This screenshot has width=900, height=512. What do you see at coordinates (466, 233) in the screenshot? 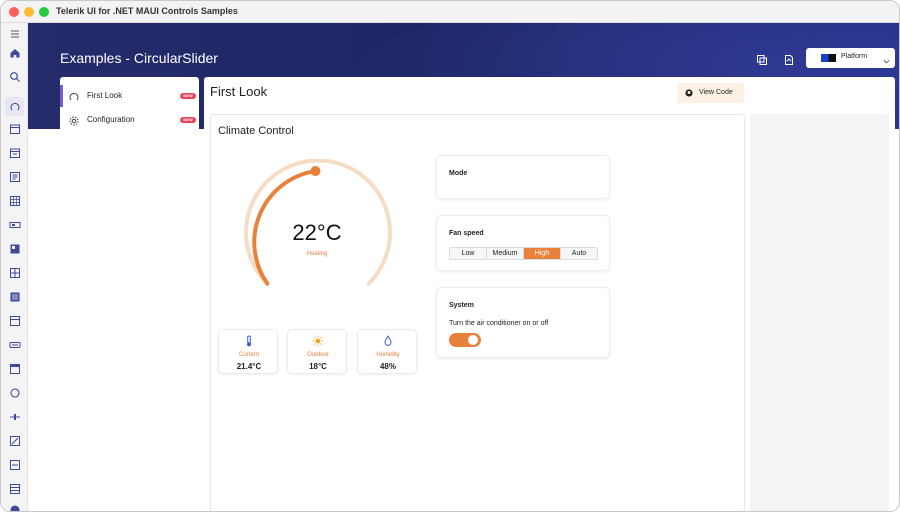
I see `card-title: Fan speed` at bounding box center [466, 233].